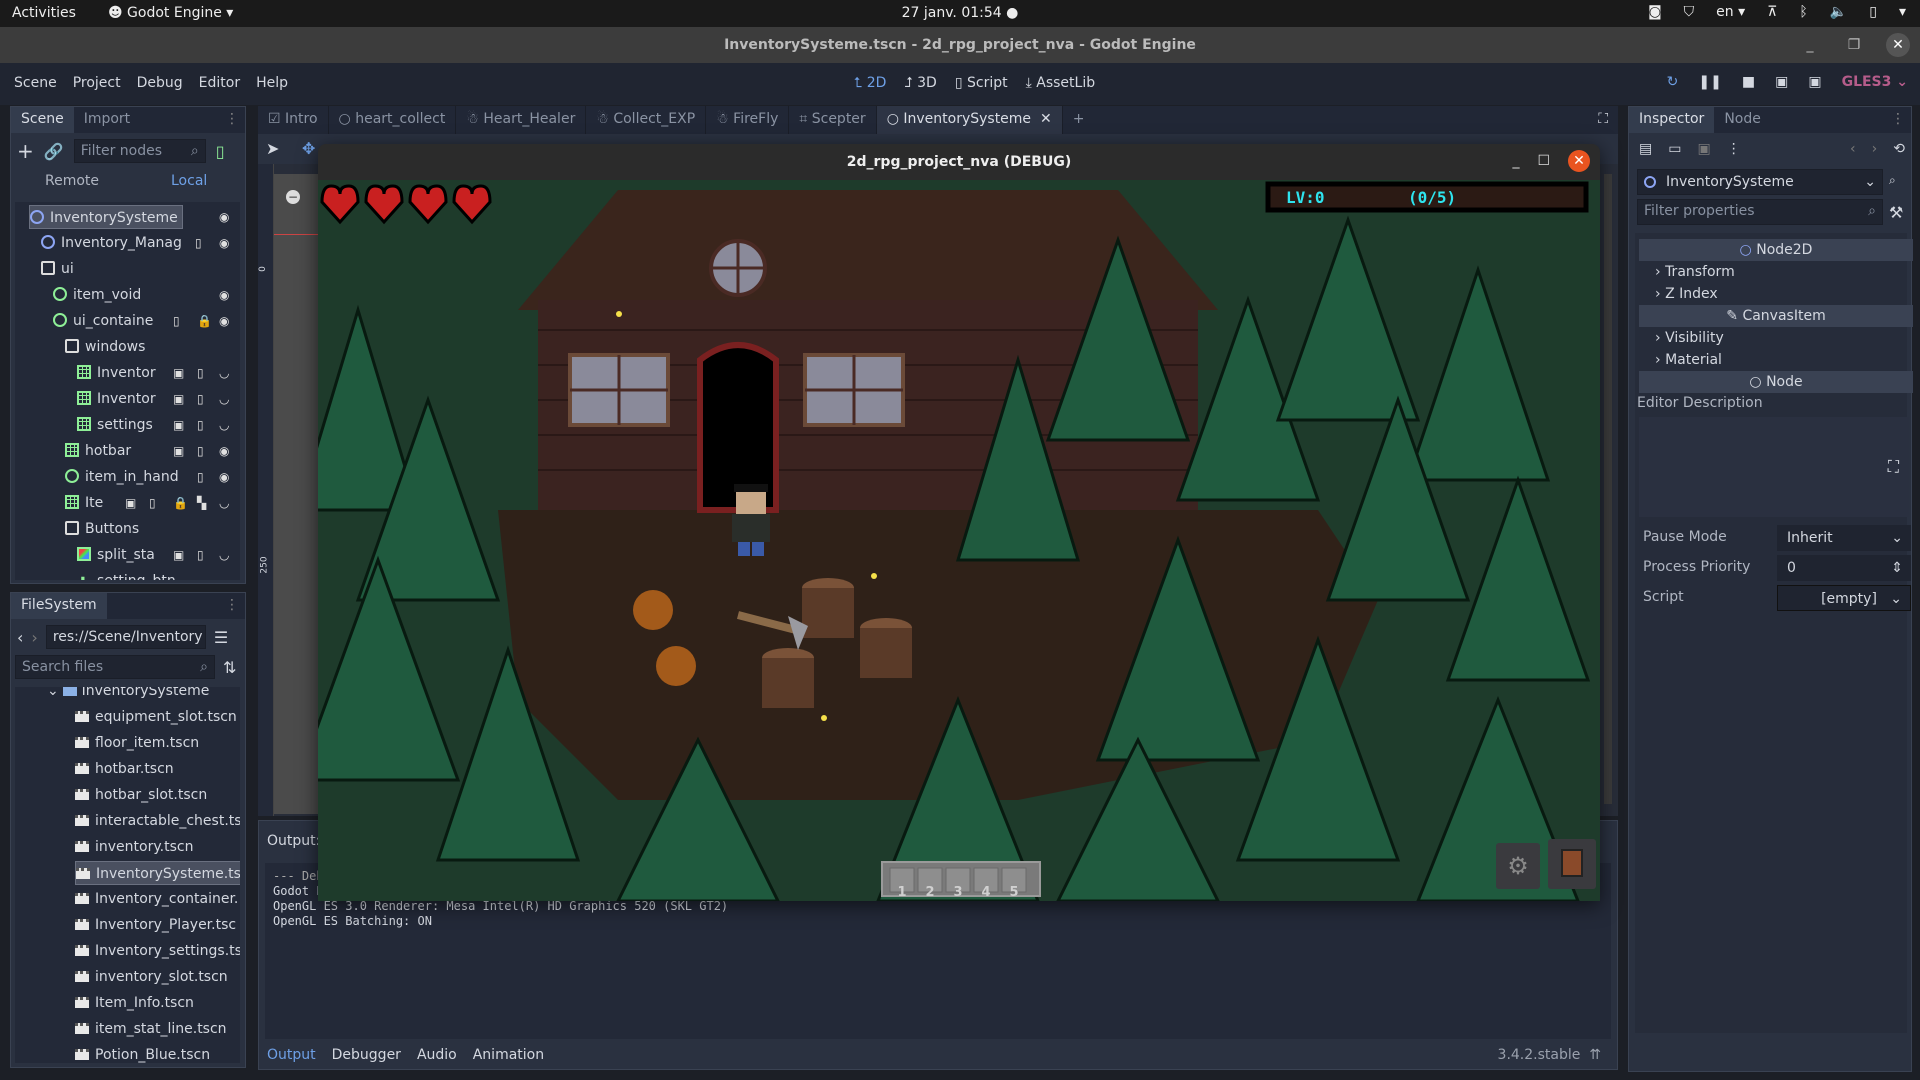 The image size is (1920, 1080). Describe the element at coordinates (106, 217) in the screenshot. I see `tree-node: InventorySysteme` at that location.